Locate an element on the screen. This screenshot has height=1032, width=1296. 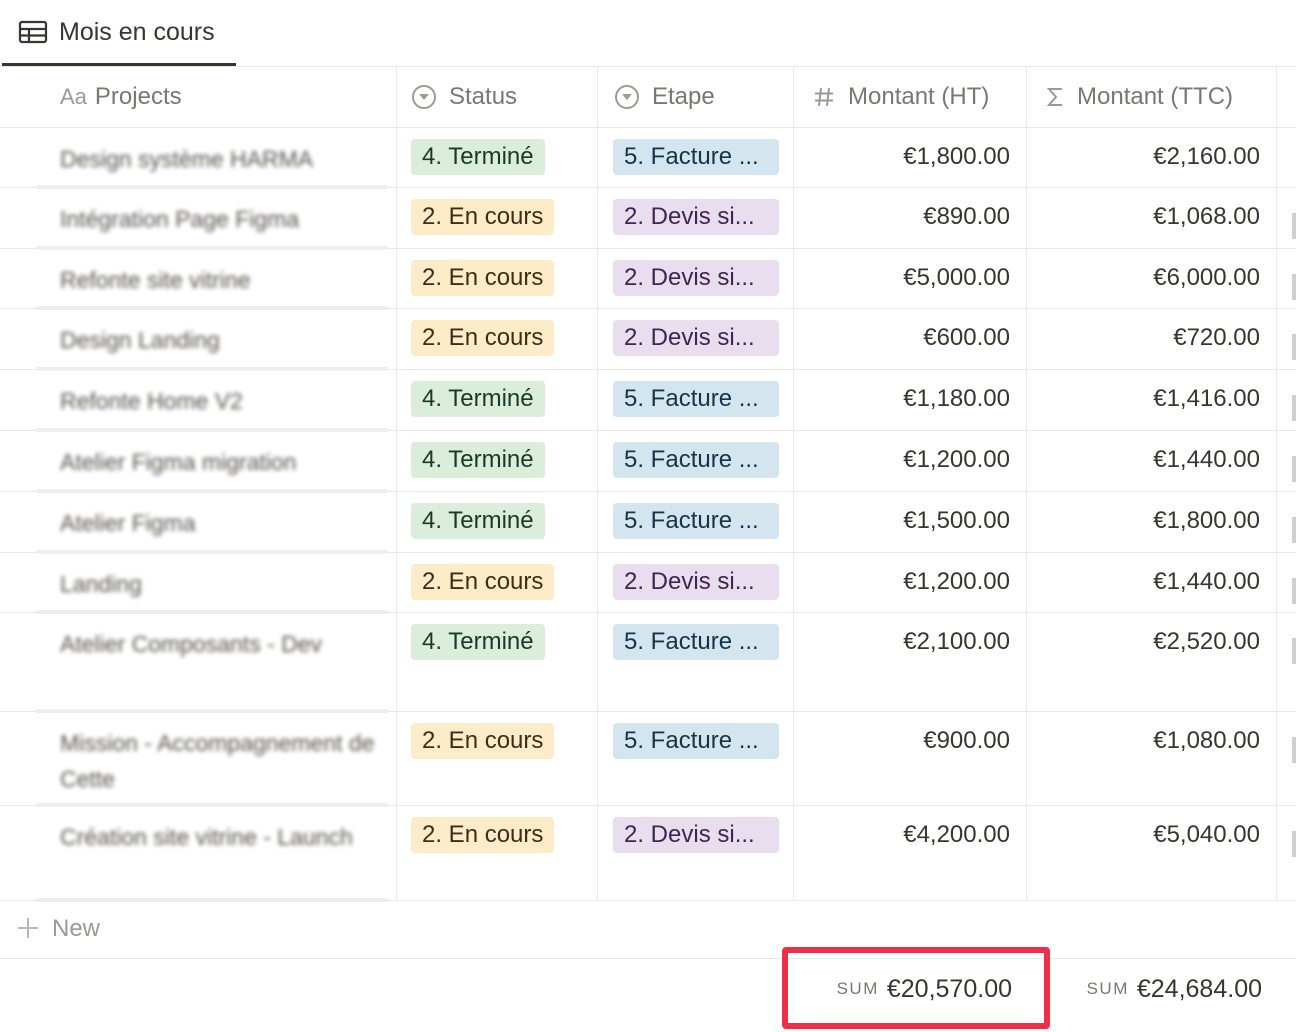
amount-ht: €4,200.00 is located at coordinates (956, 834).